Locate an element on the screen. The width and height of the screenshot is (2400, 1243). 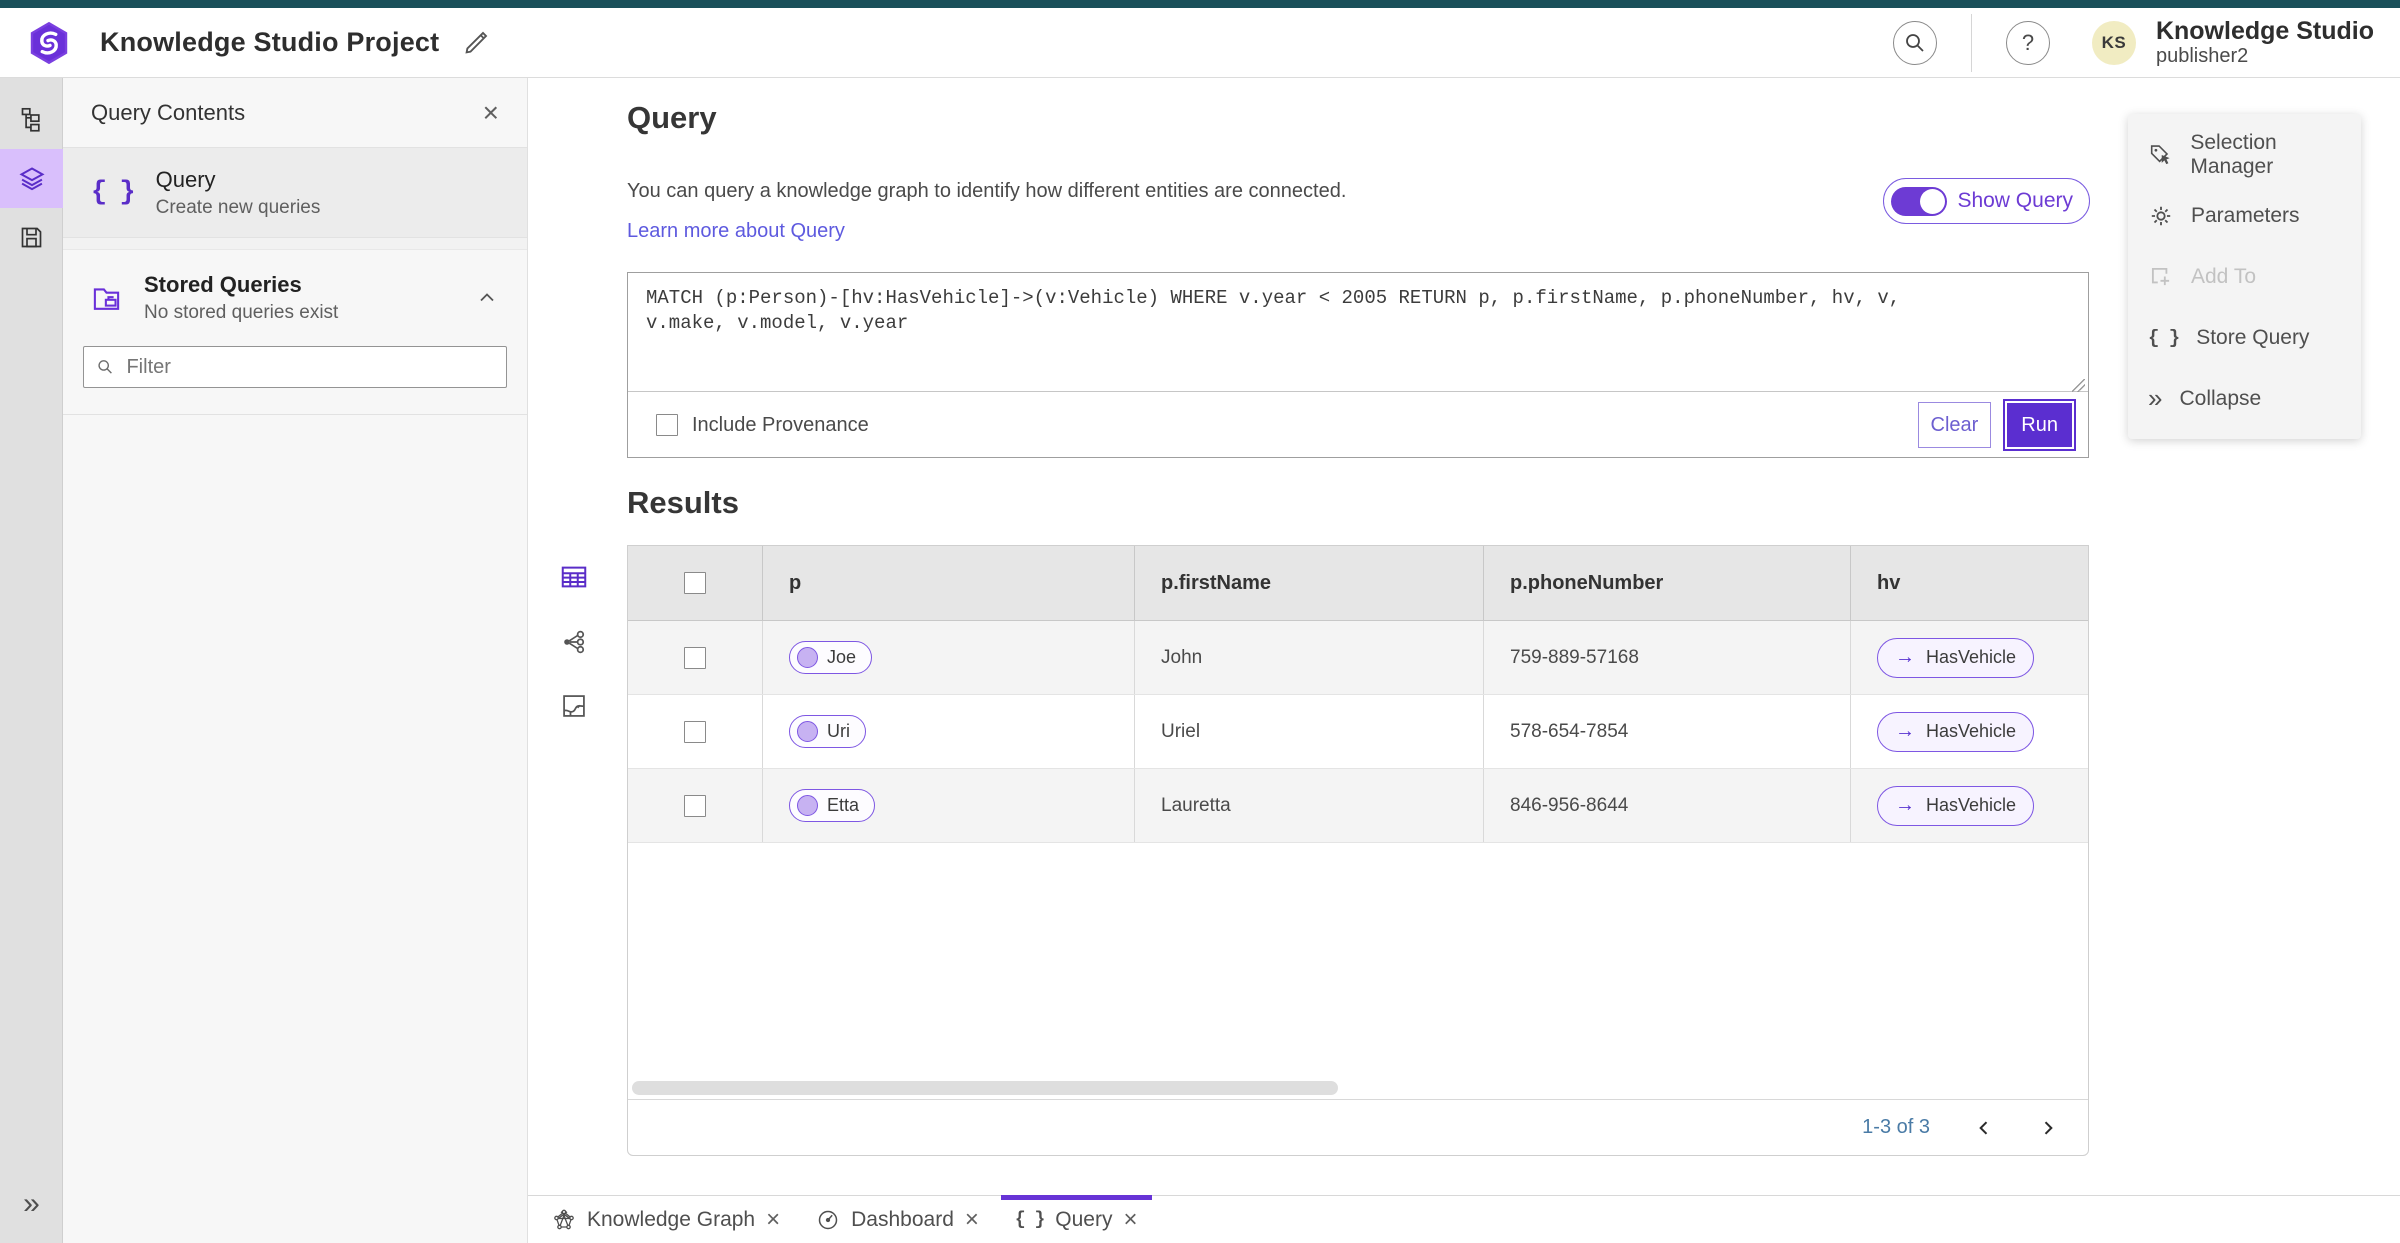
learn-more-link: Learn more about Query is located at coordinates (736, 231).